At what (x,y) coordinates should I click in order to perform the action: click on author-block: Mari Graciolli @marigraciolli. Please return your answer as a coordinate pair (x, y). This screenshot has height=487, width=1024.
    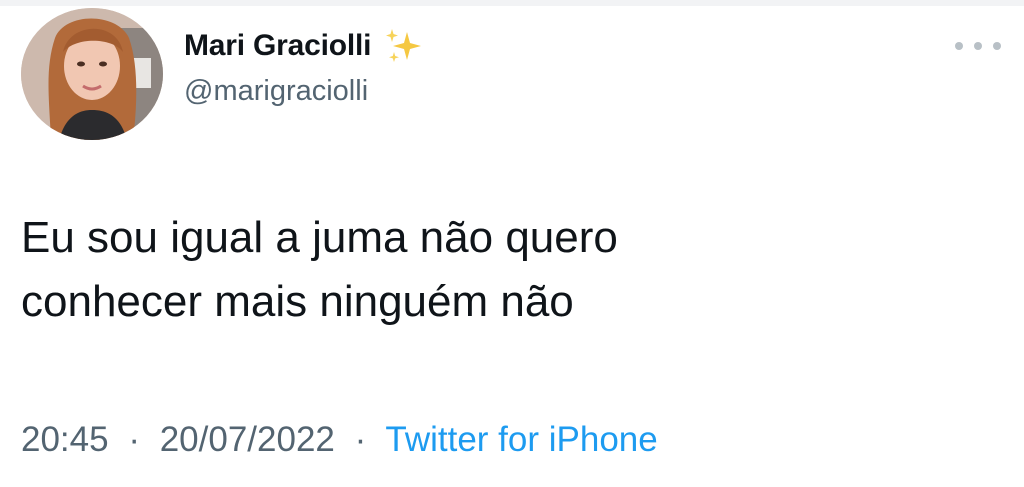
    Looking at the image, I should click on (305, 66).